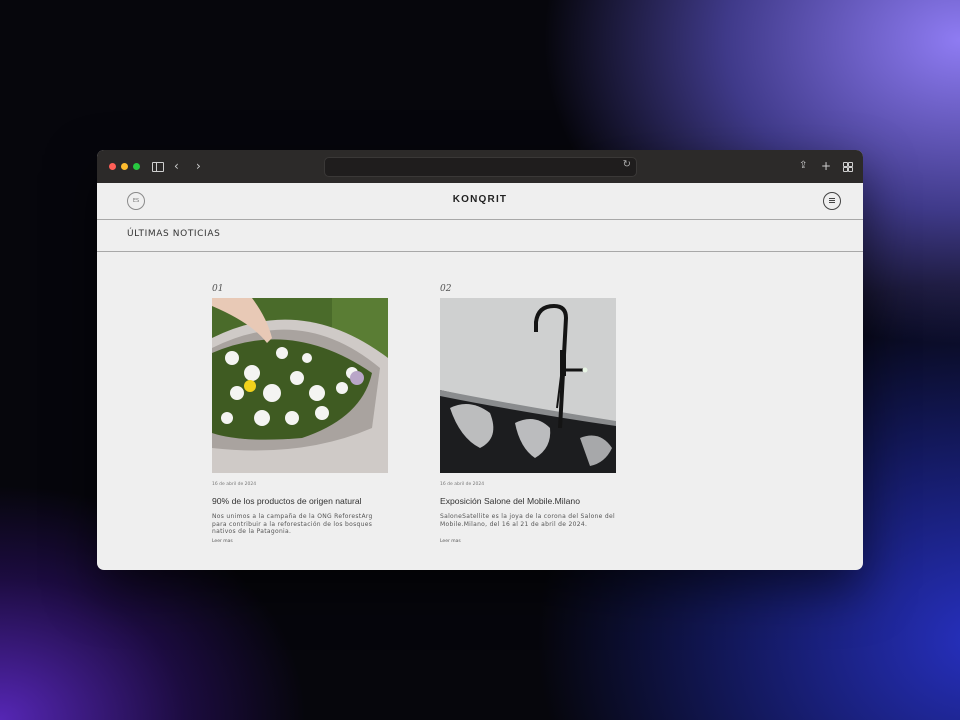  I want to click on chevron-left-icon: ‹, so click(176, 166).